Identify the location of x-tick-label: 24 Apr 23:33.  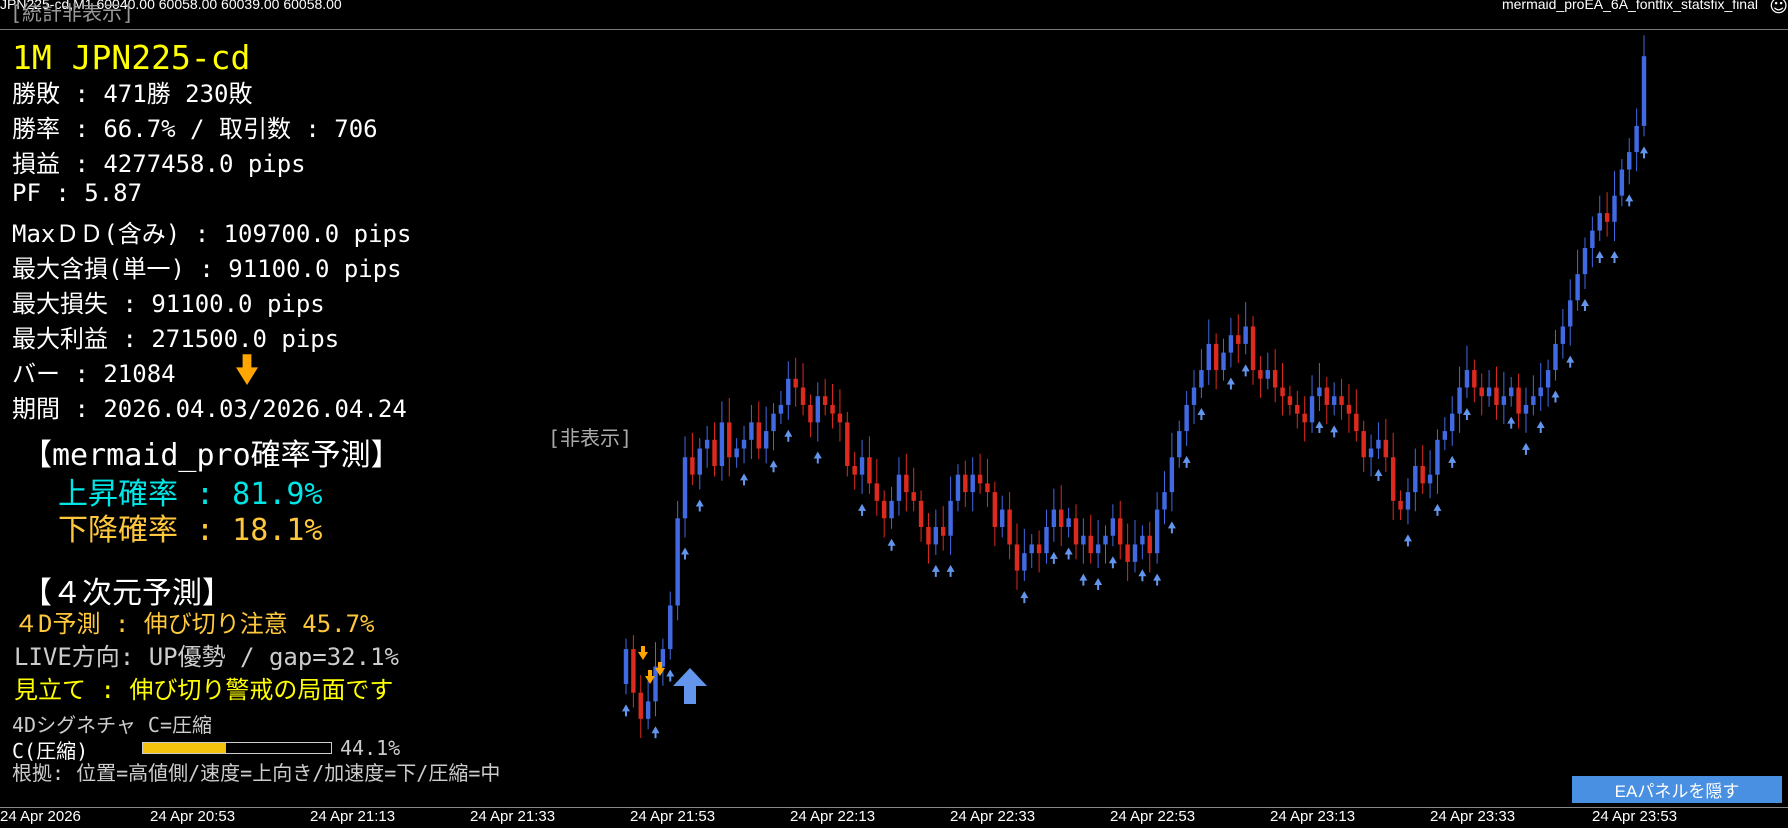
(1473, 816).